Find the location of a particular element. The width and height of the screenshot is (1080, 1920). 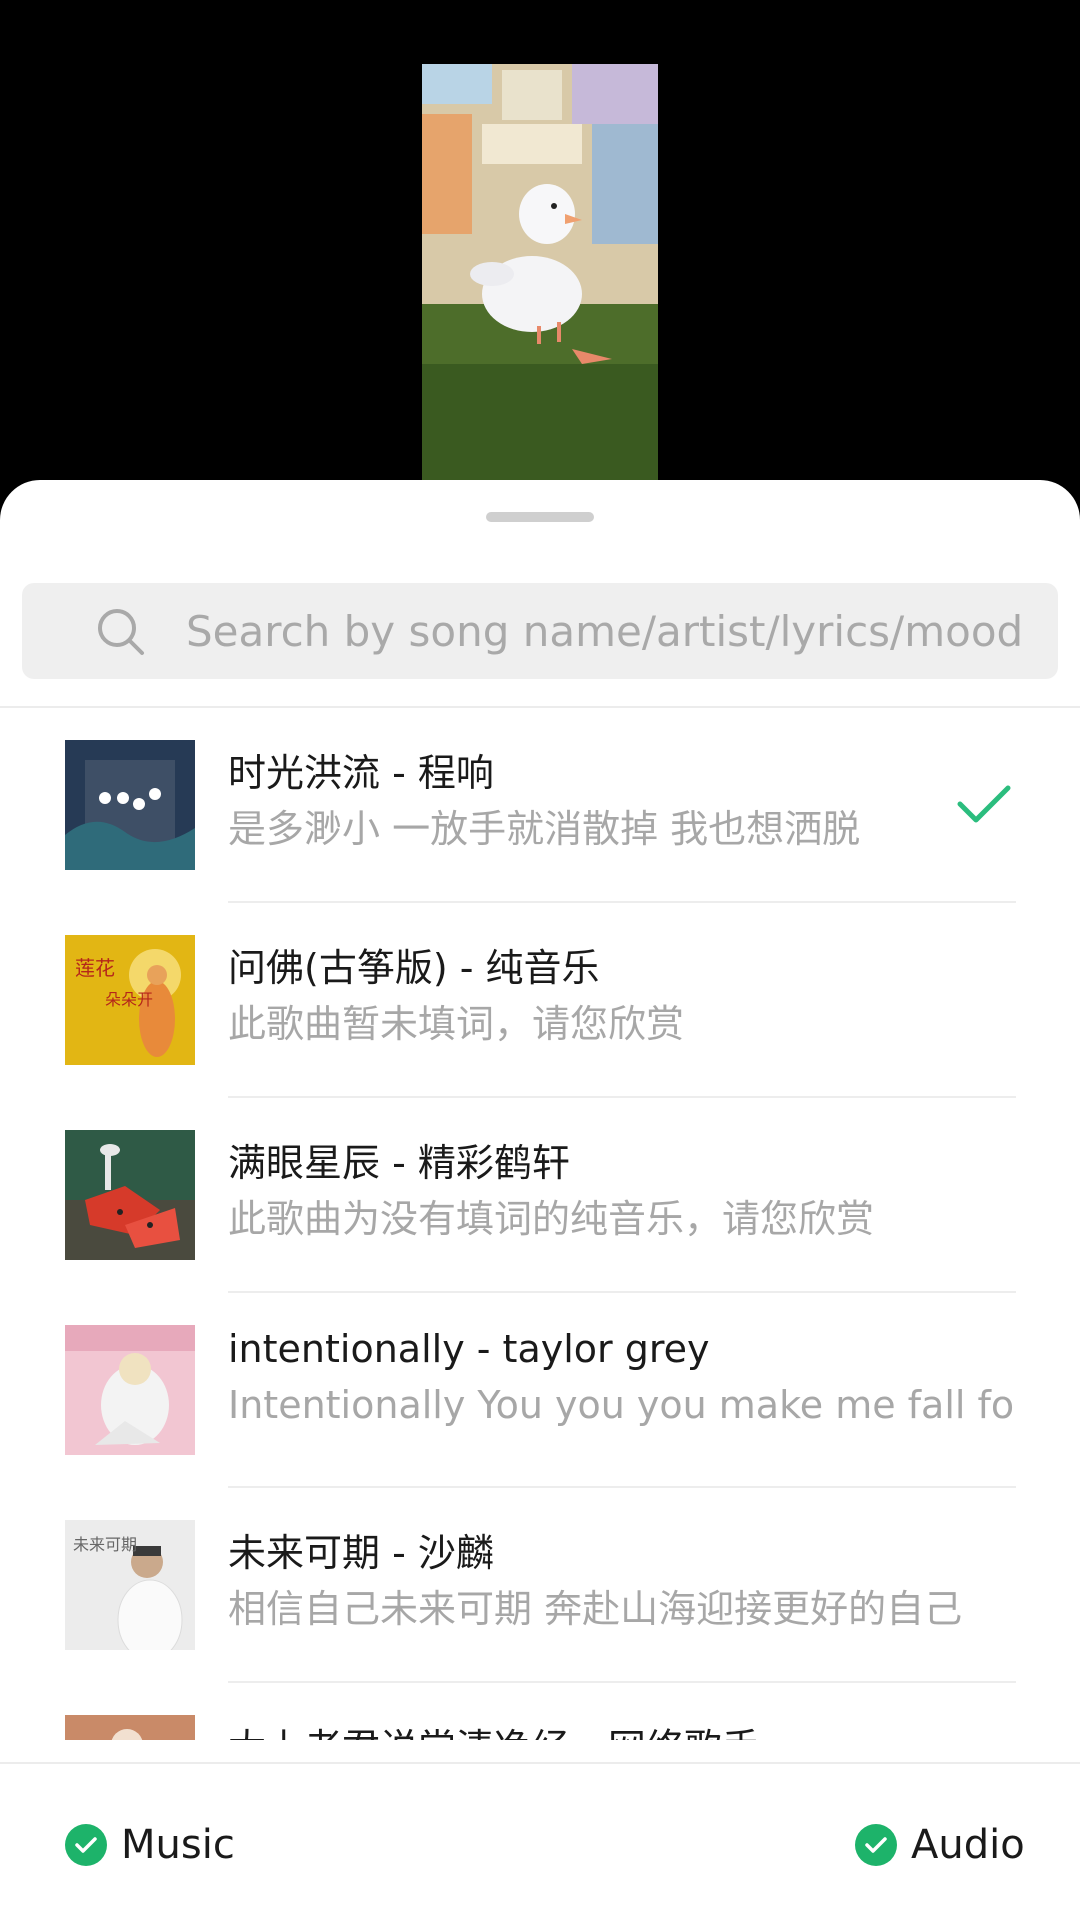

cover-text: 莲花 is located at coordinates (95, 968).